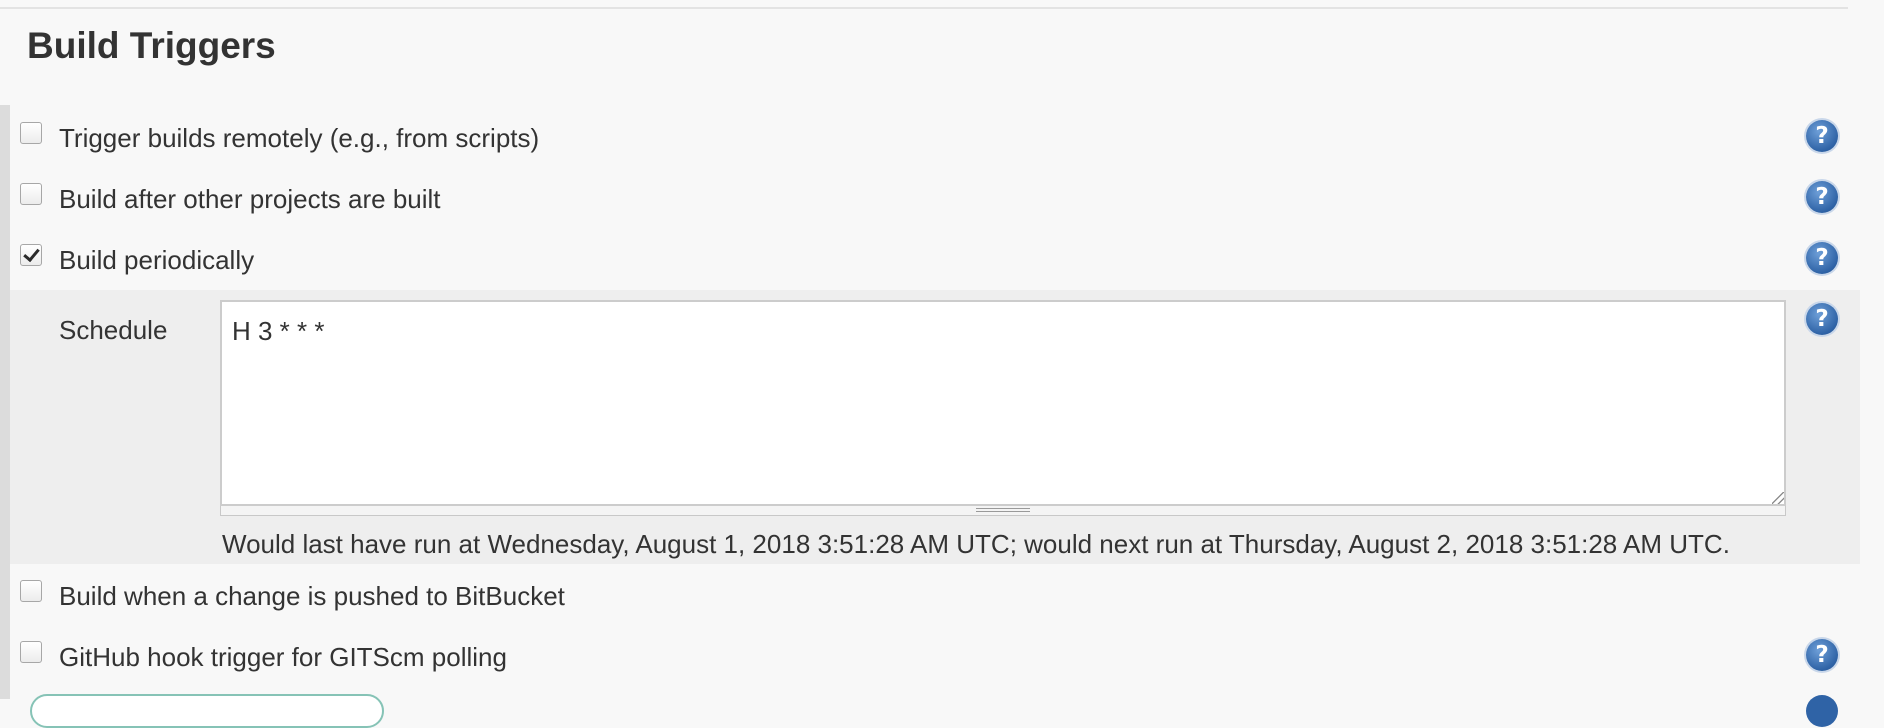  Describe the element at coordinates (151, 45) in the screenshot. I see `section-title: Build Triggers` at that location.